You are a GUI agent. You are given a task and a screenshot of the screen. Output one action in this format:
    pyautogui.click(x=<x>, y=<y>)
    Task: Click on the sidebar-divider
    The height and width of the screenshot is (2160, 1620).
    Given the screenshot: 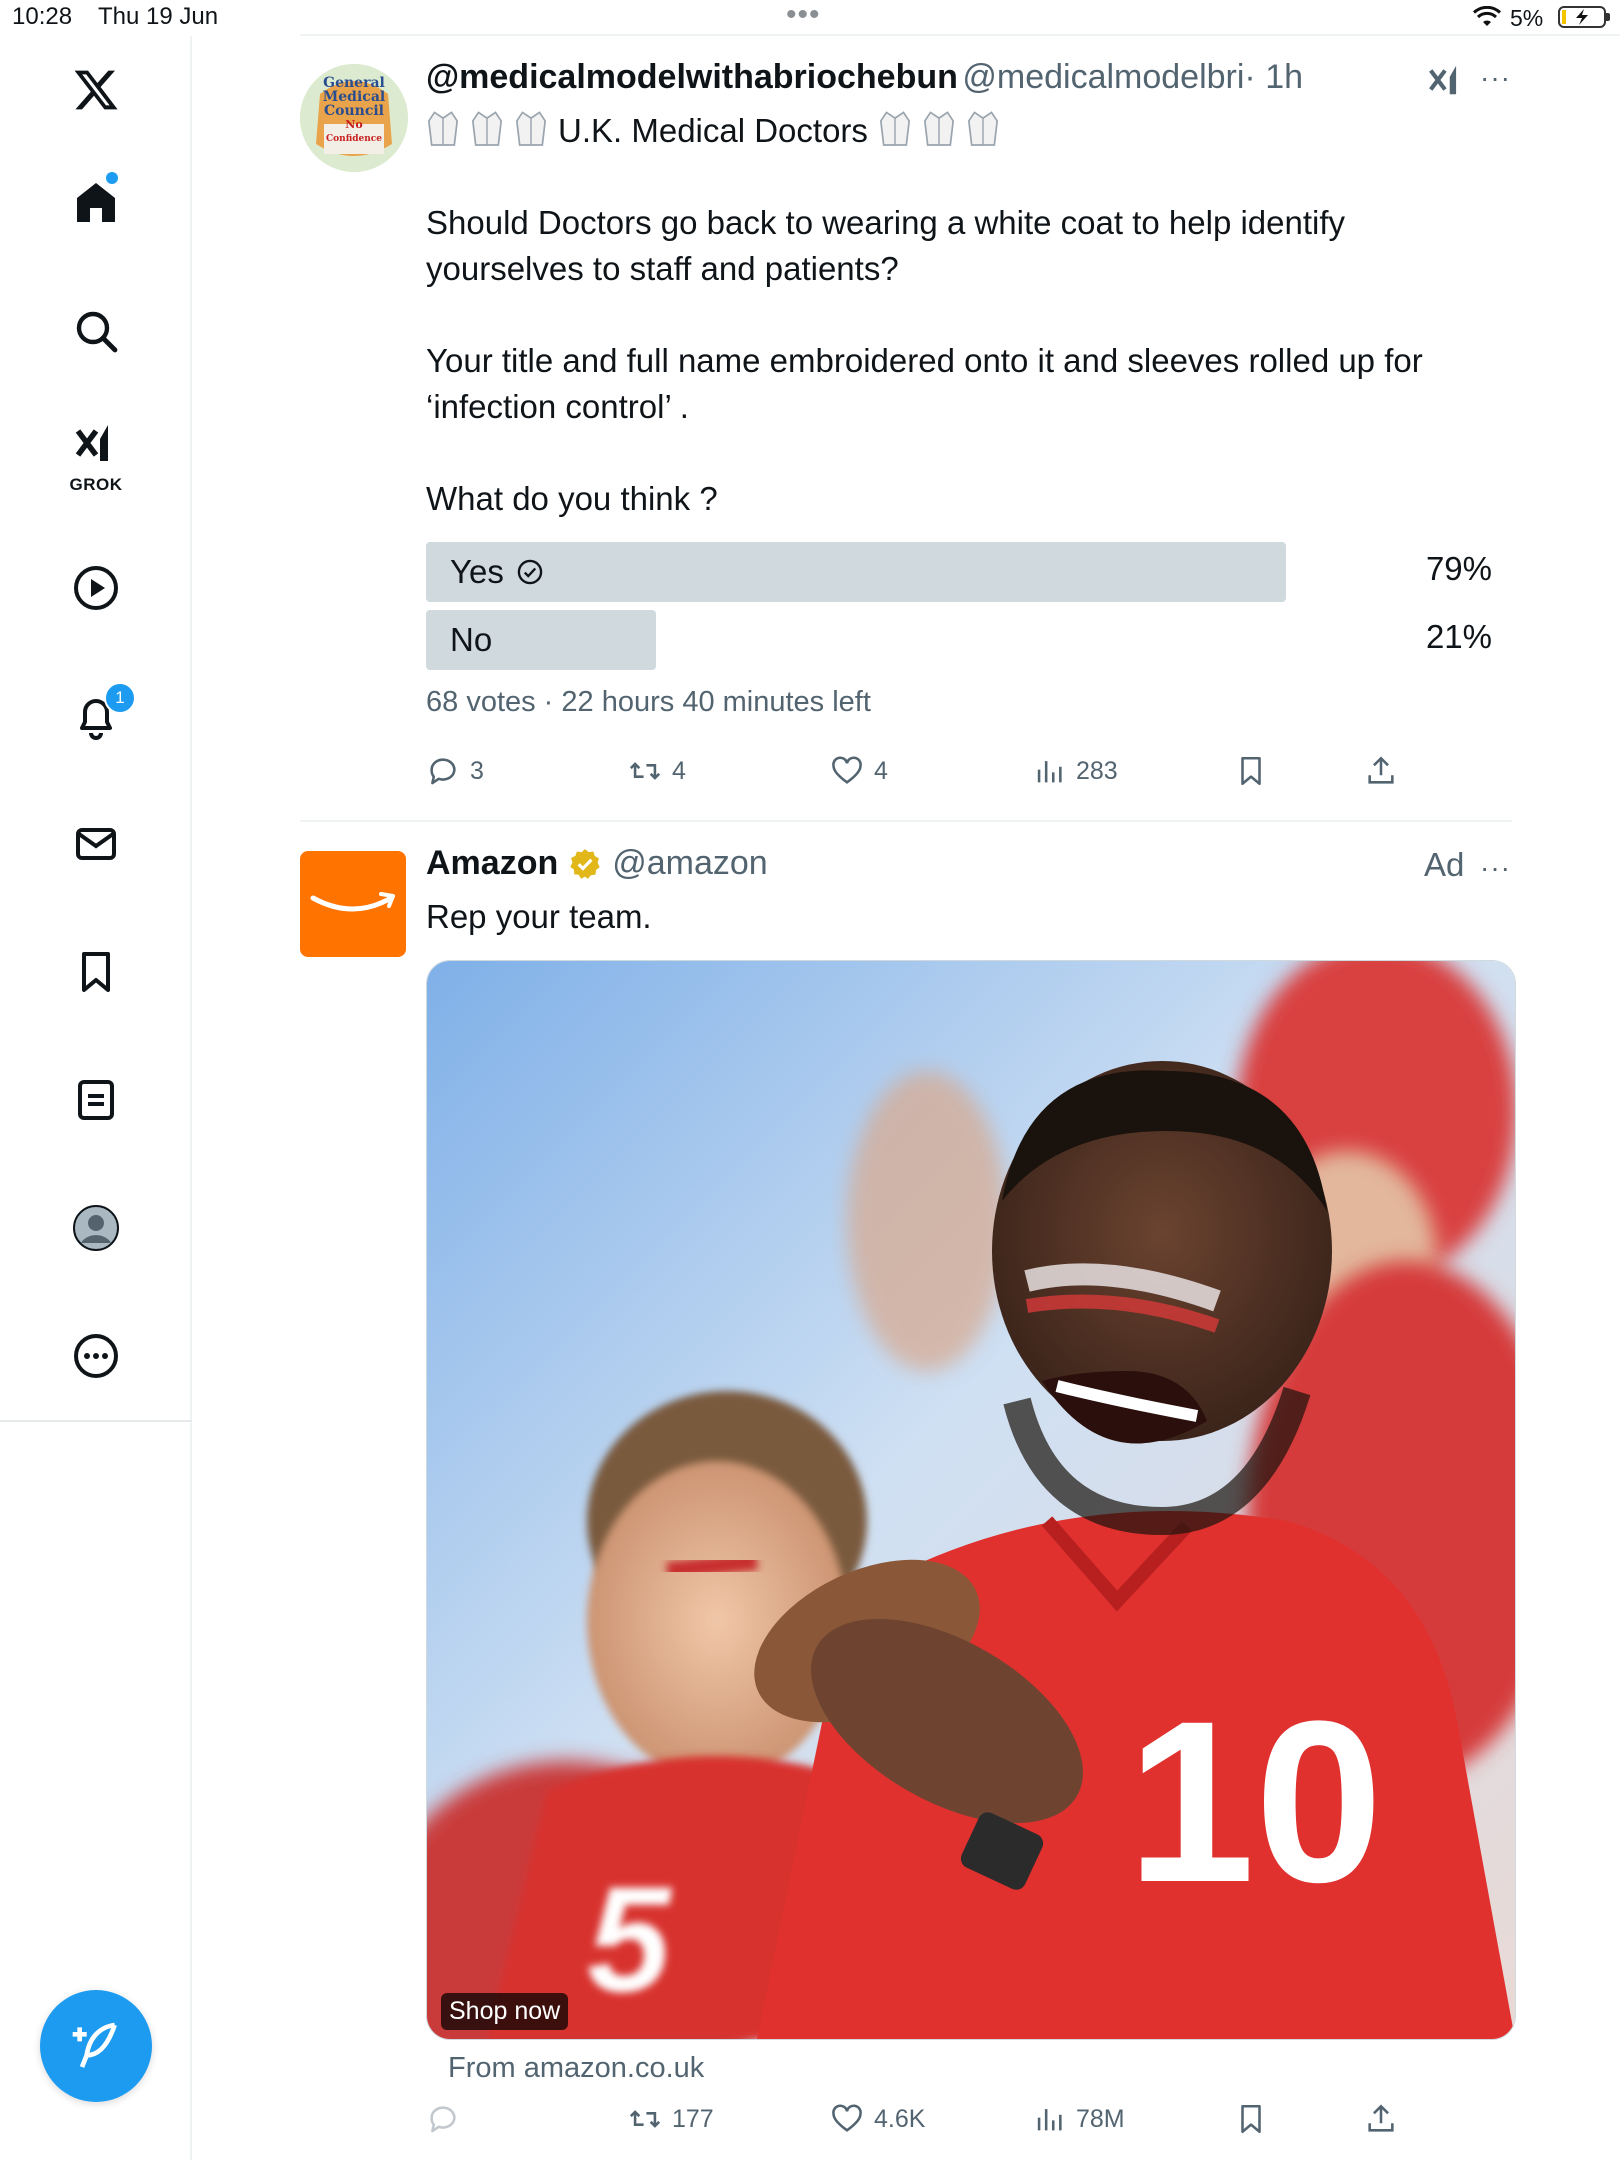 What is the action you would take?
    pyautogui.click(x=96, y=1421)
    